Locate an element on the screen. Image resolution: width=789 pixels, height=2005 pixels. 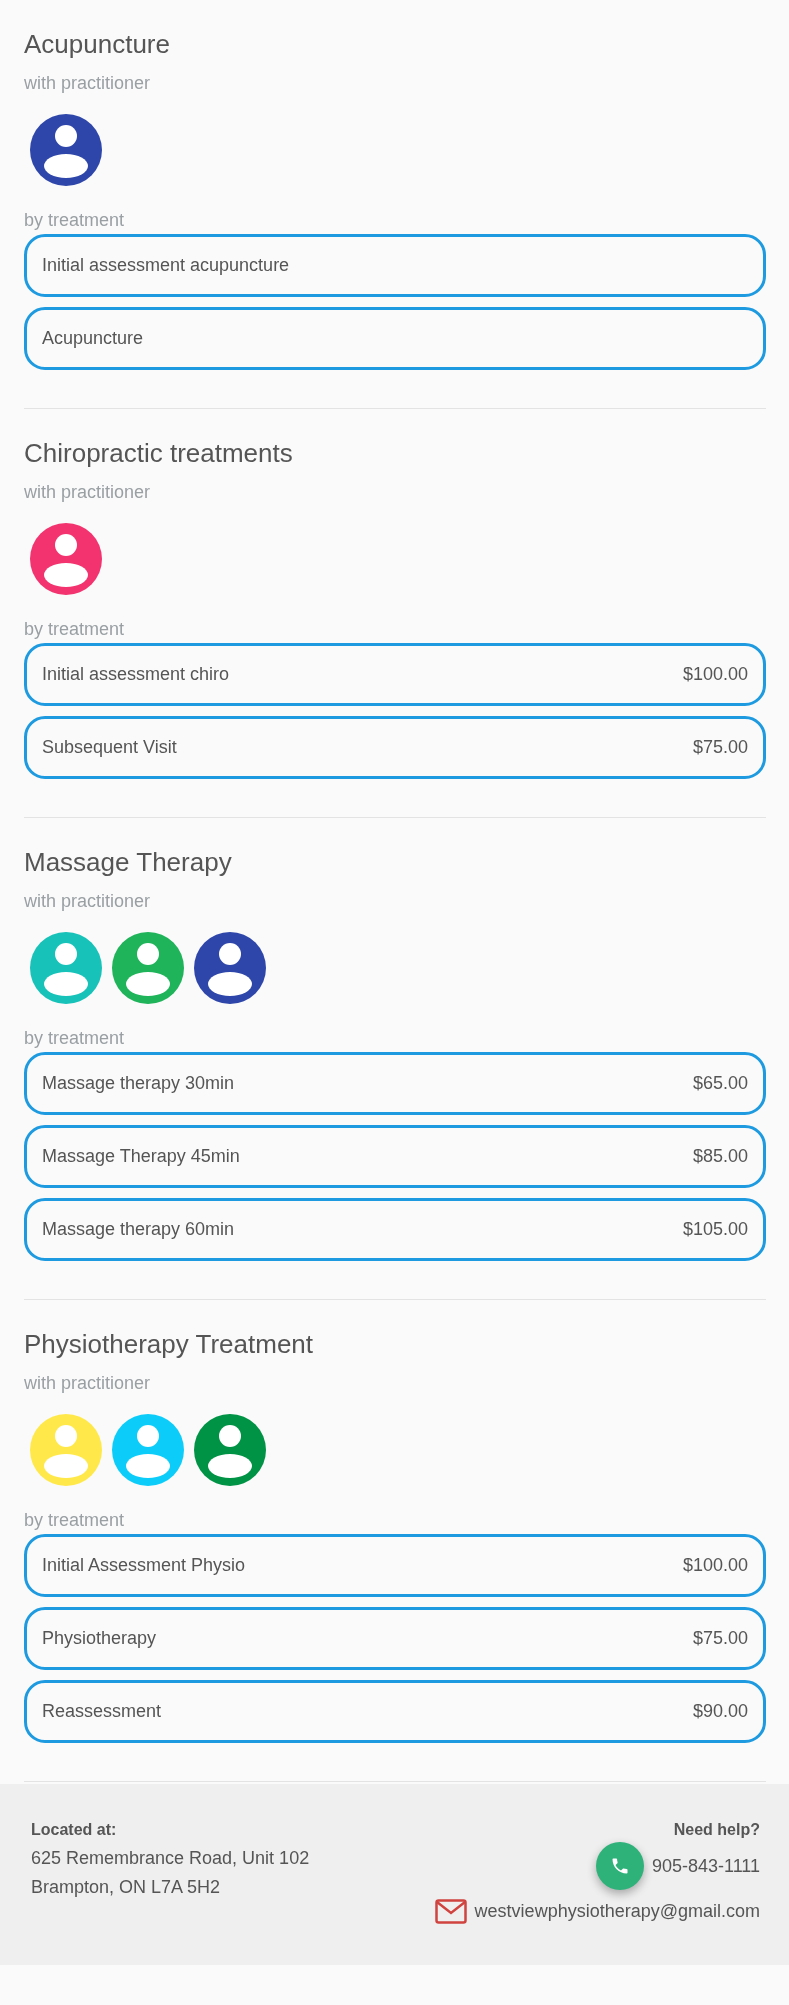
section-title: Chiropractic treatments is located at coordinates (159, 453).